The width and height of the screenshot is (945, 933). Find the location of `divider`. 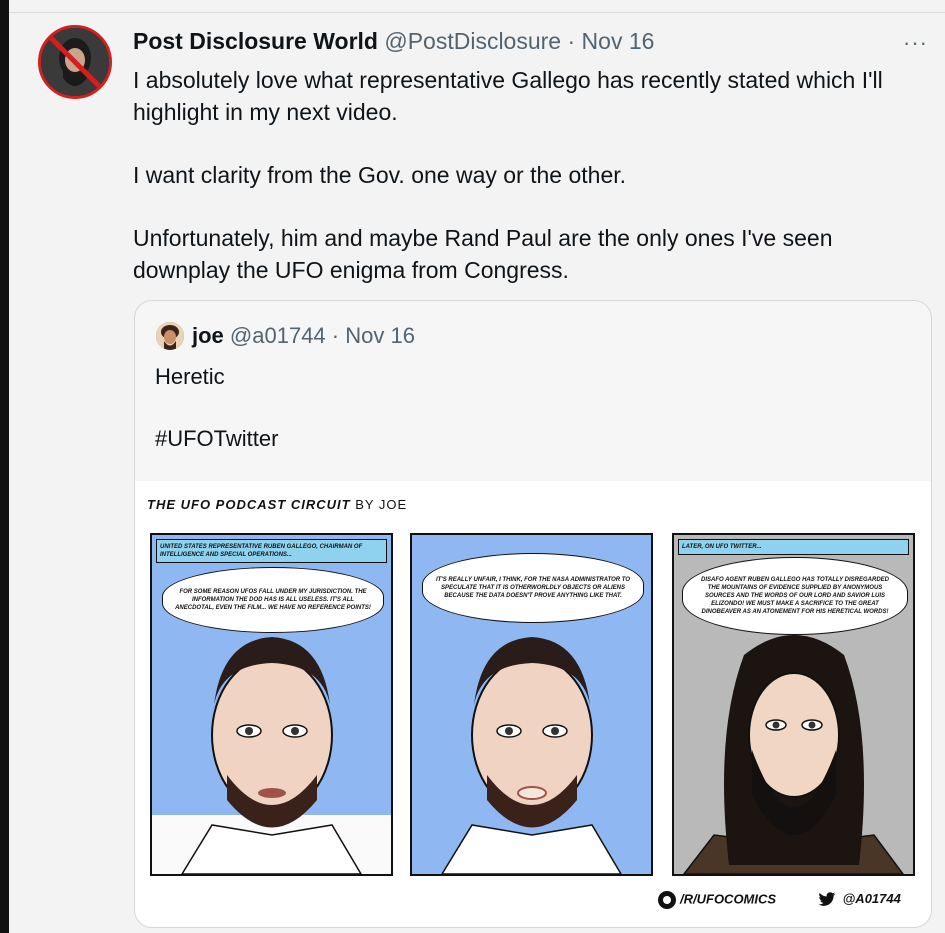

divider is located at coordinates (477, 12).